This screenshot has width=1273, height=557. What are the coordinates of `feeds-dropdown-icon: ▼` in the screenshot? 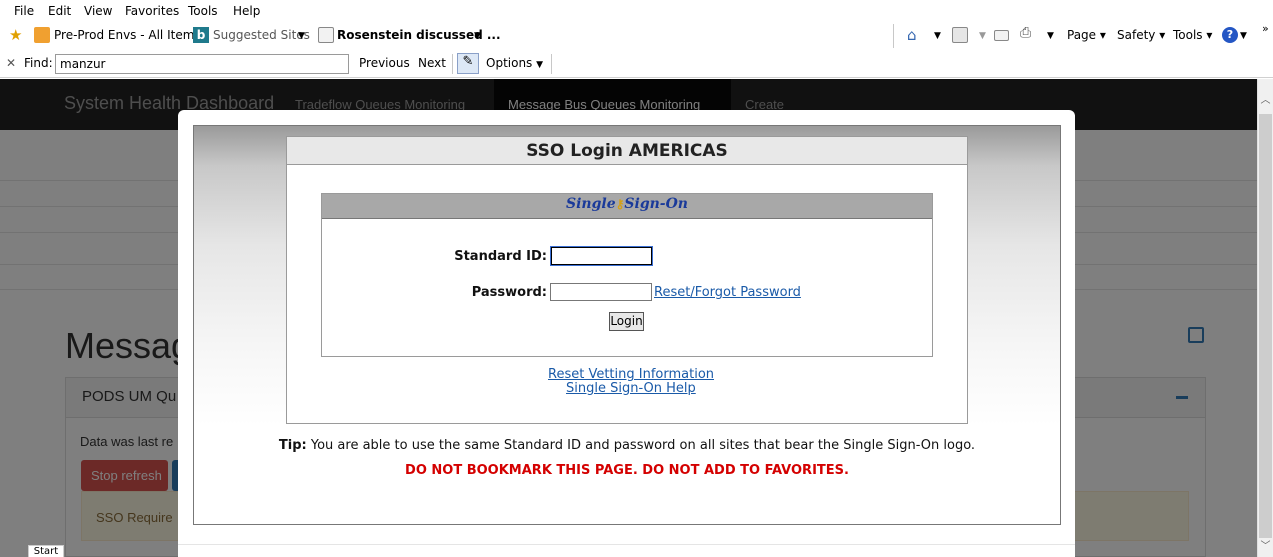 It's located at (982, 36).